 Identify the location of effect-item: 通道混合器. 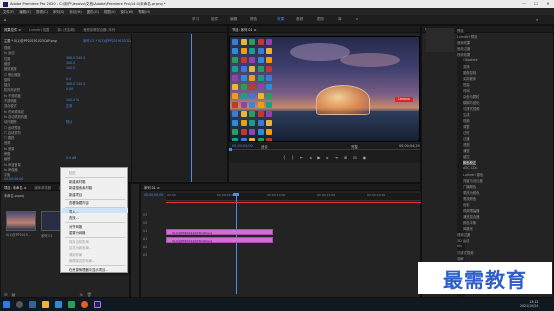
(471, 216).